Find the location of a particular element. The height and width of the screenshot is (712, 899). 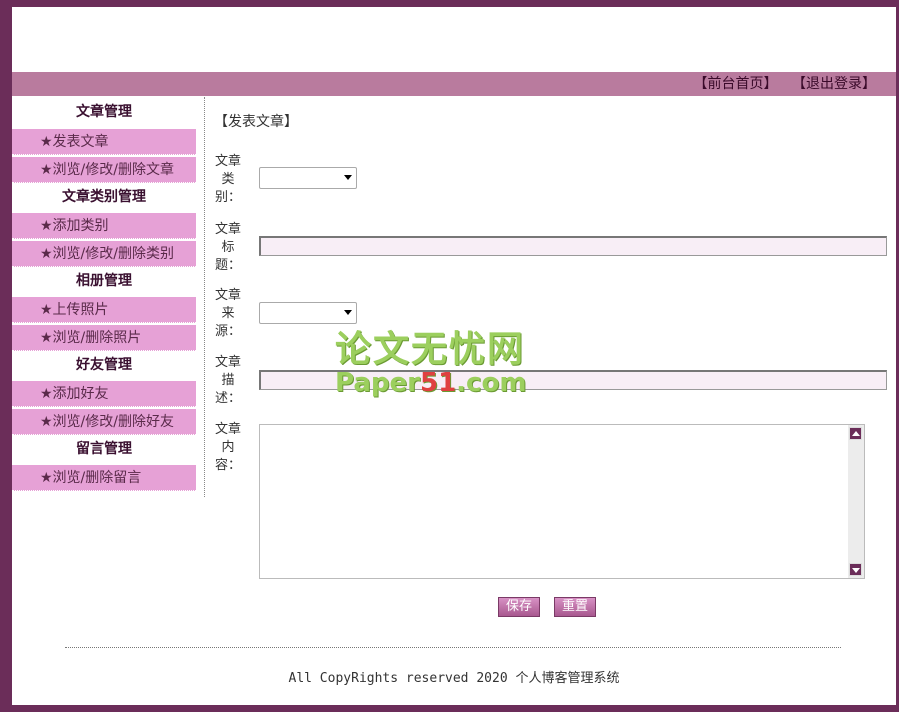

source-label: 文章来源： is located at coordinates (227, 313).